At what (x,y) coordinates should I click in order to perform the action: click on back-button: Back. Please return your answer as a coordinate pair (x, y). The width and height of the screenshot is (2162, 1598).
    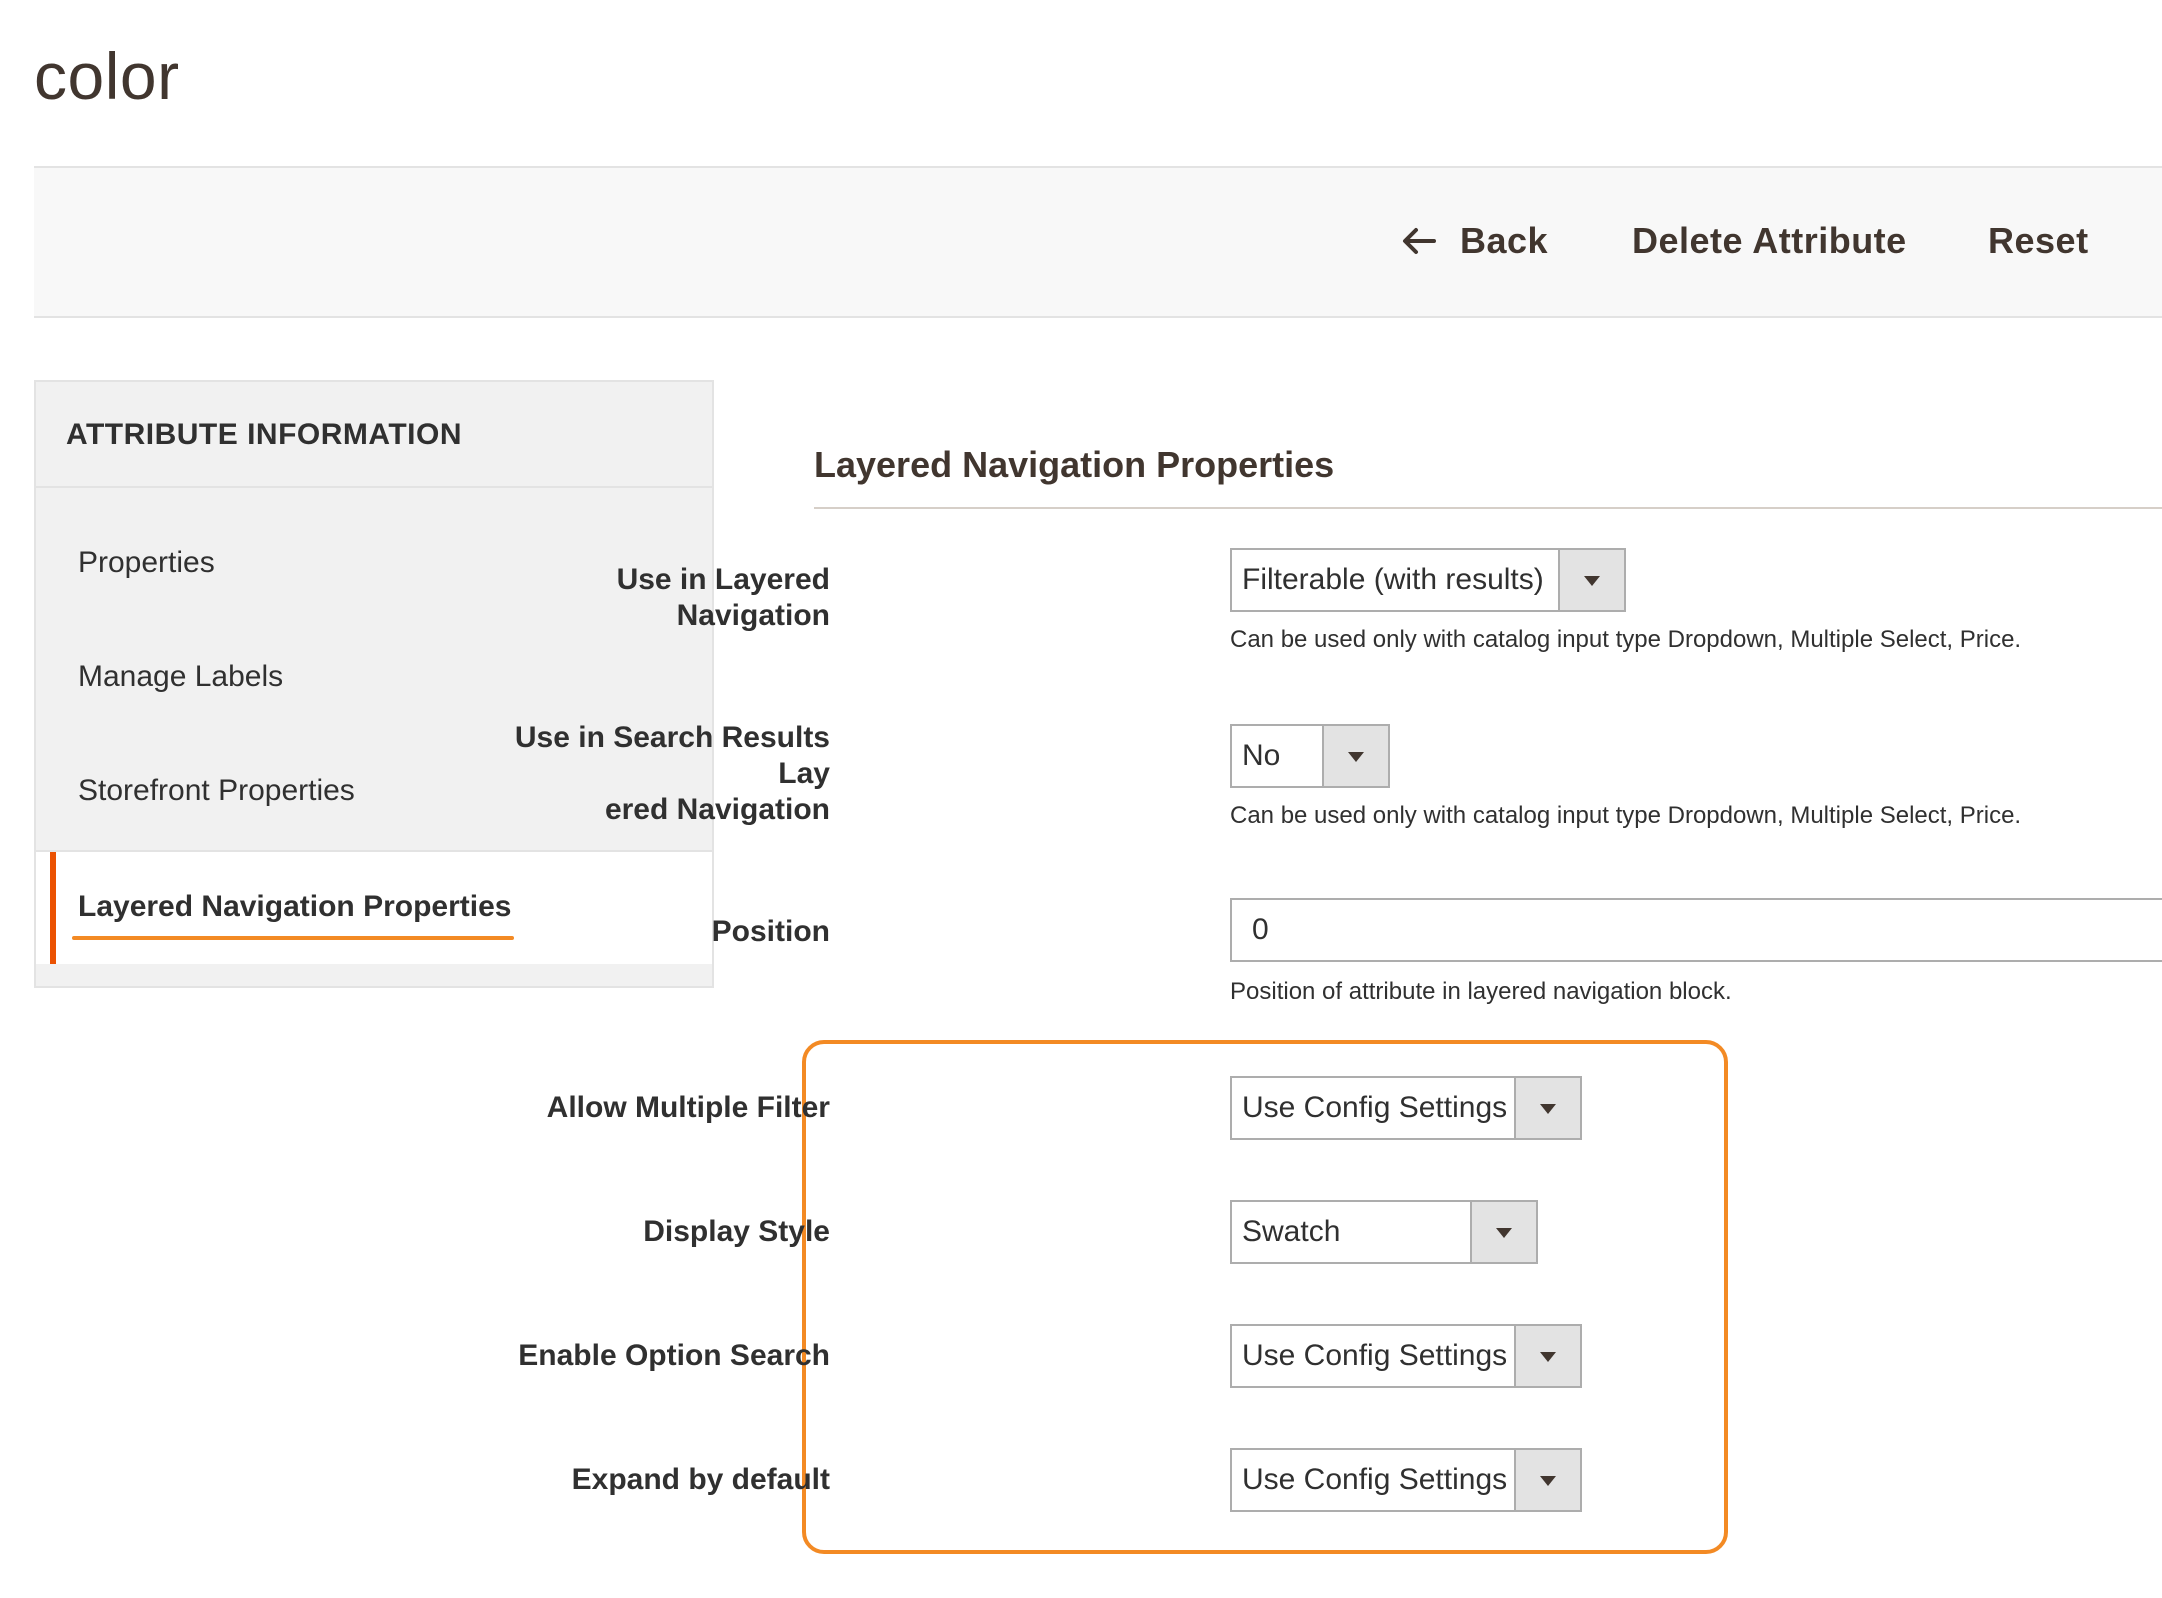
    Looking at the image, I should click on (1475, 242).